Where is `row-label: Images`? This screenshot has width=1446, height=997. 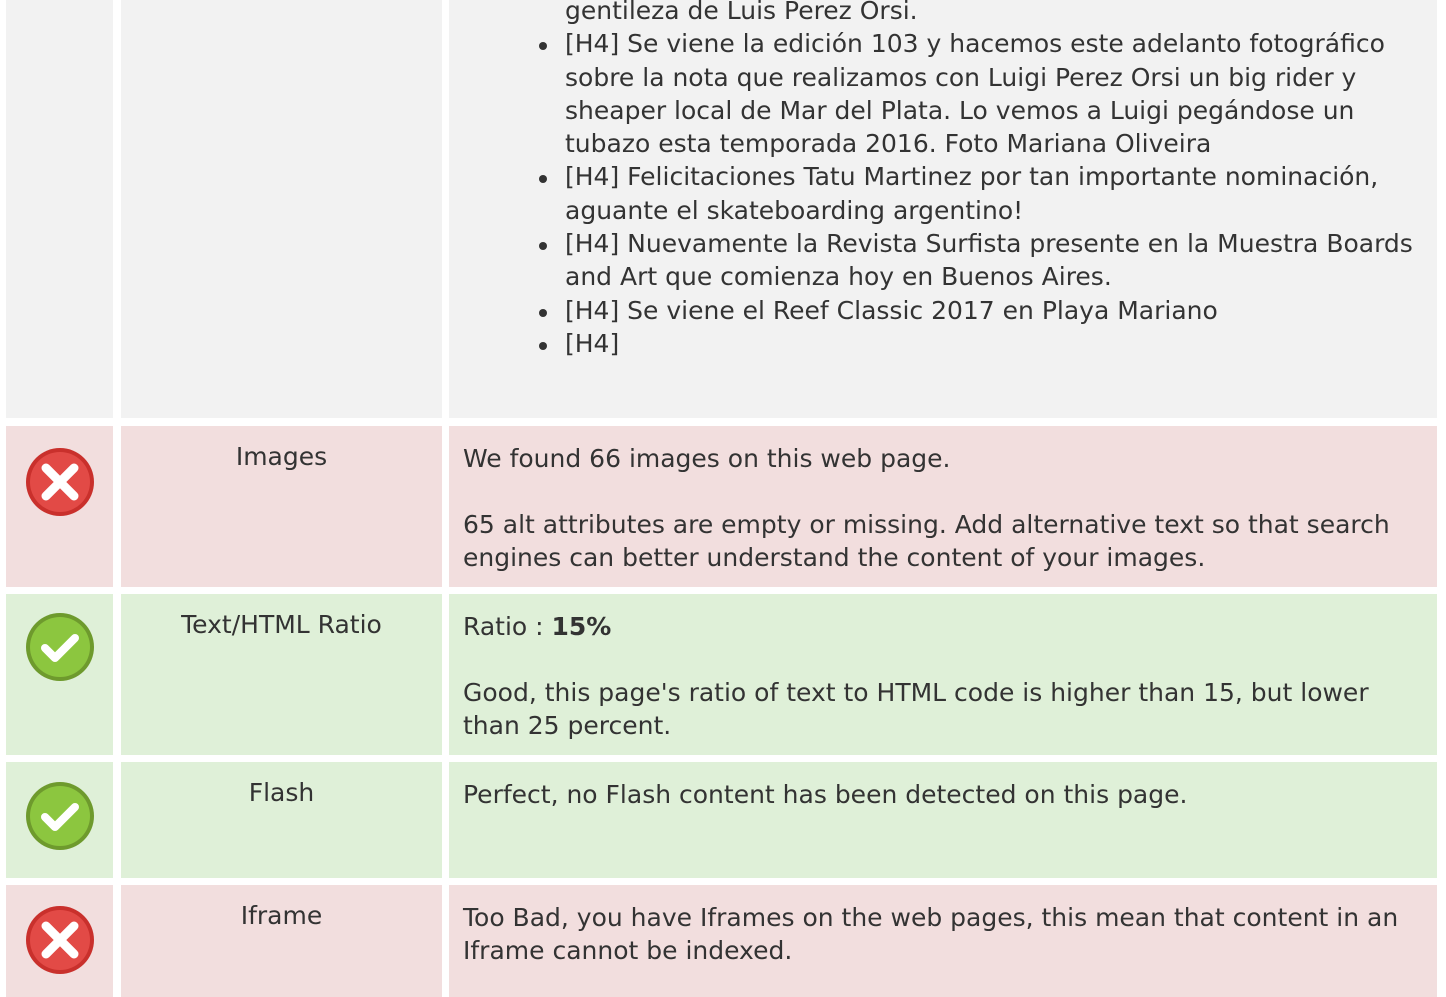
row-label: Images is located at coordinates (281, 506).